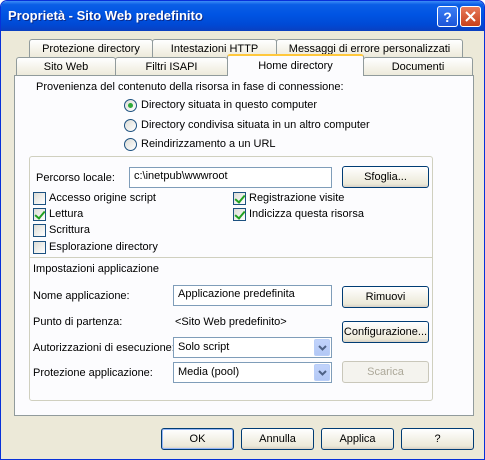  What do you see at coordinates (239, 214) in the screenshot?
I see `checkbox-index-resource` at bounding box center [239, 214].